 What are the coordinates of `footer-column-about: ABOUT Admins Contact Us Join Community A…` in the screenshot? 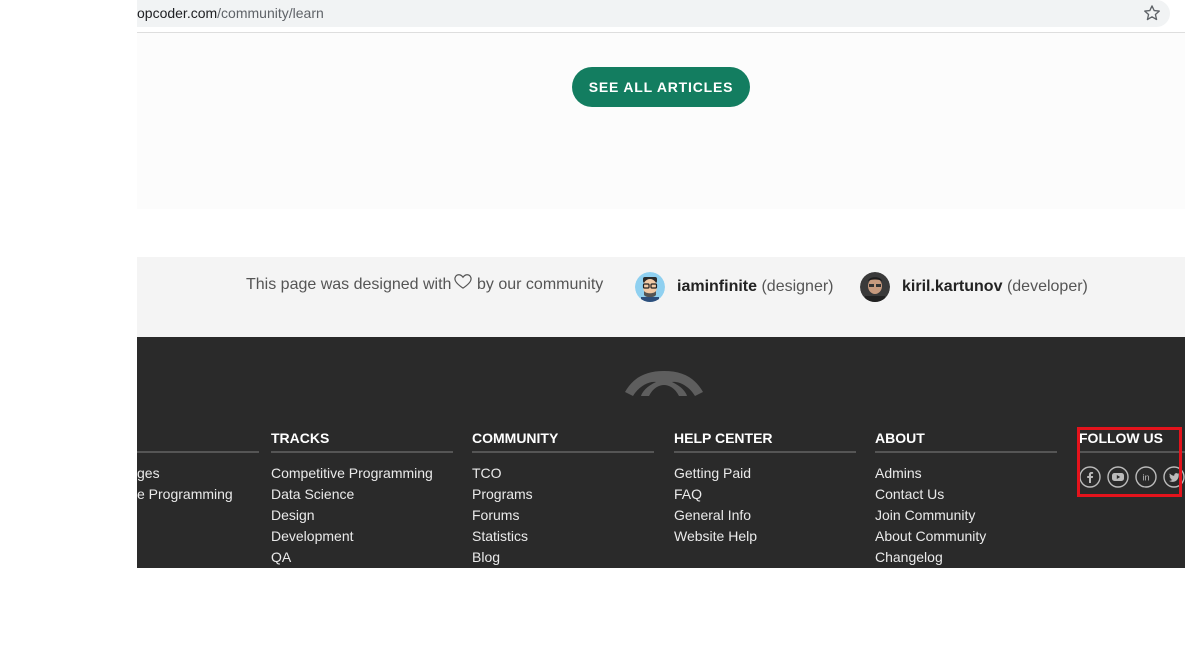 It's located at (966, 499).